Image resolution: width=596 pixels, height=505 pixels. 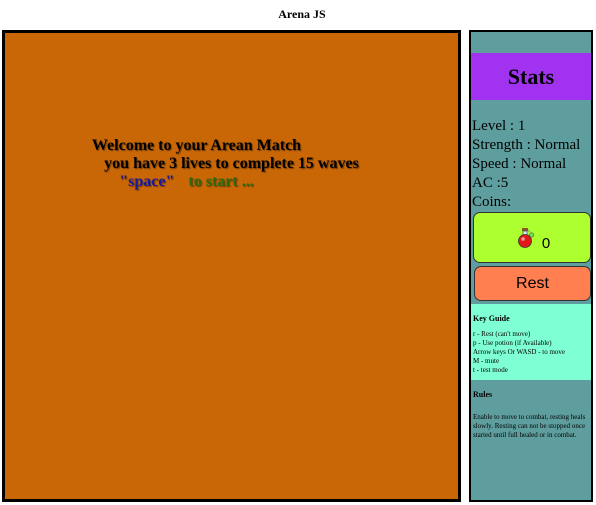 I want to click on strength-stat: Strength : Normal, so click(x=526, y=145).